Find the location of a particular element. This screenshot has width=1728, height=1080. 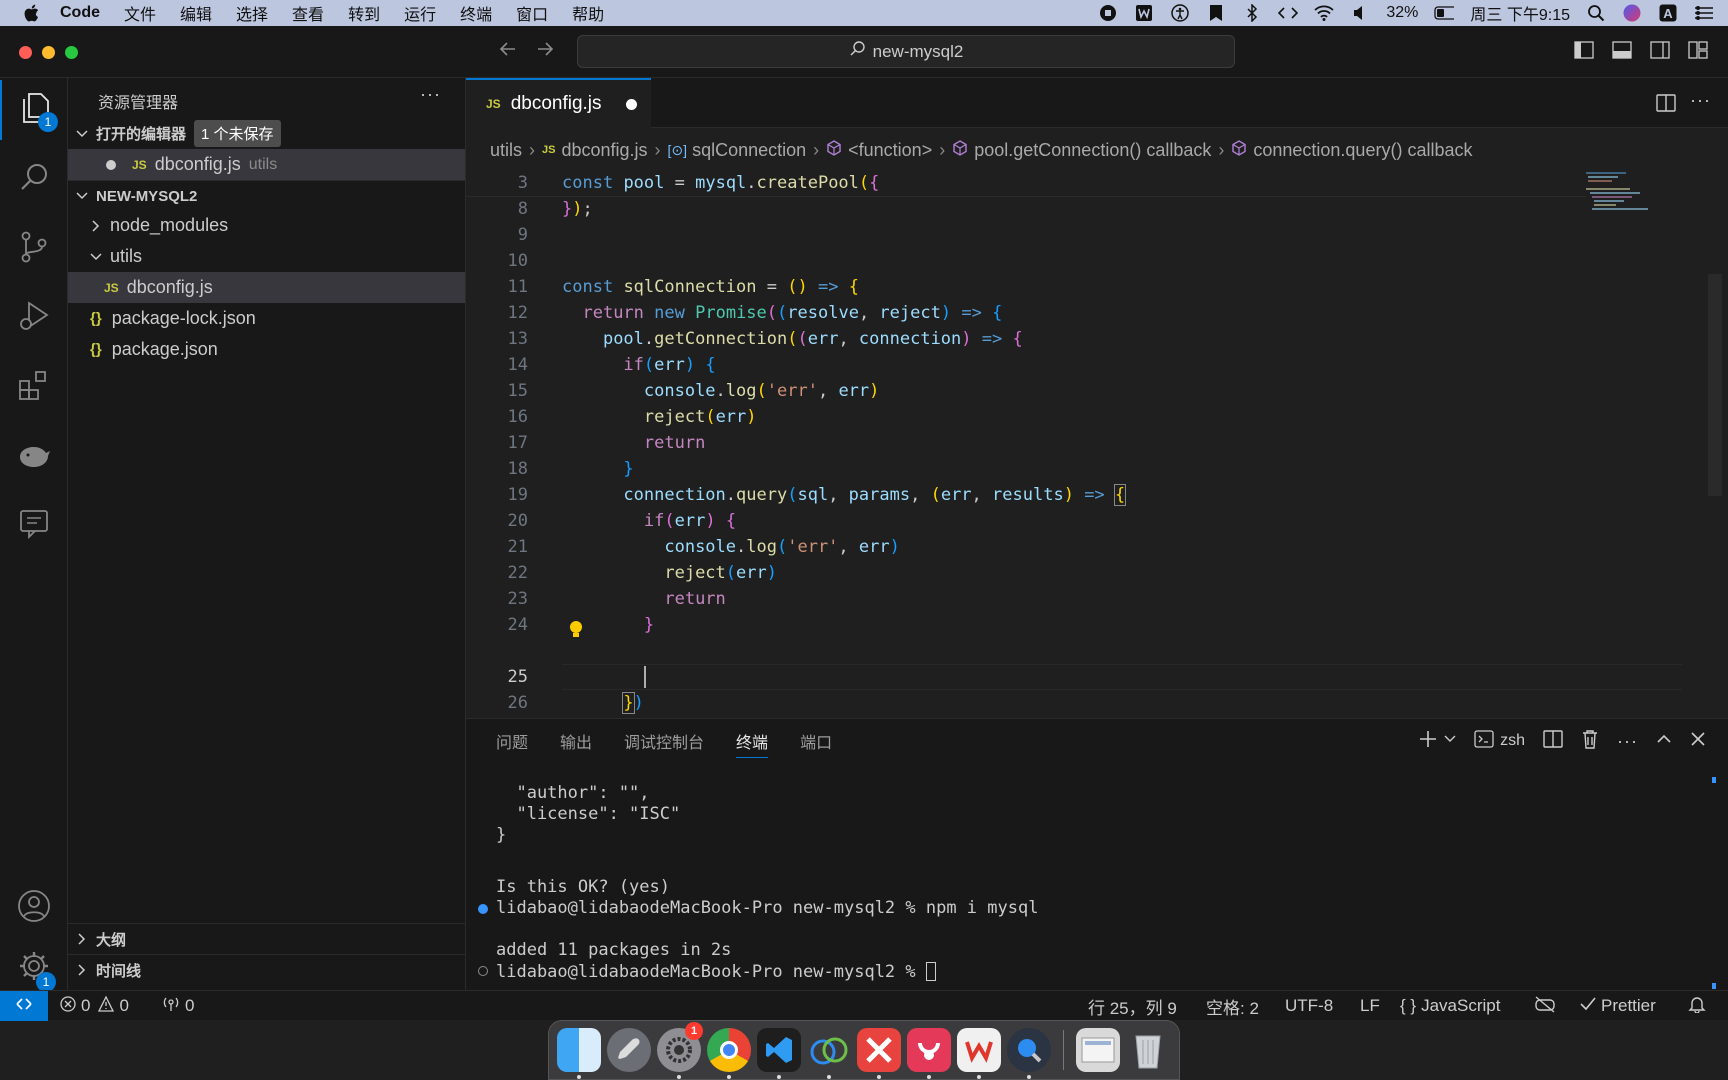

accounts-activity is located at coordinates (34, 908).